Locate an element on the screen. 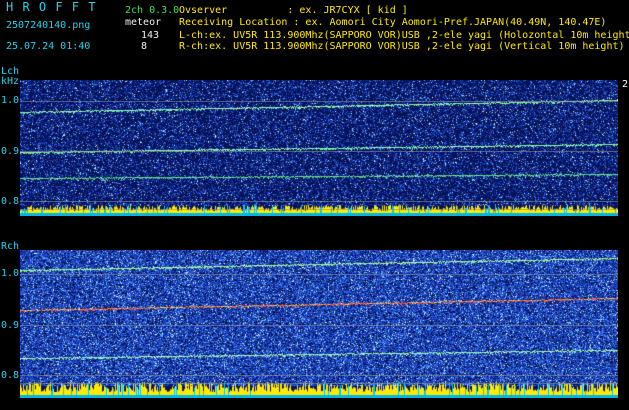 The width and height of the screenshot is (629, 410). app-title: H R O F F T is located at coordinates (51, 7).